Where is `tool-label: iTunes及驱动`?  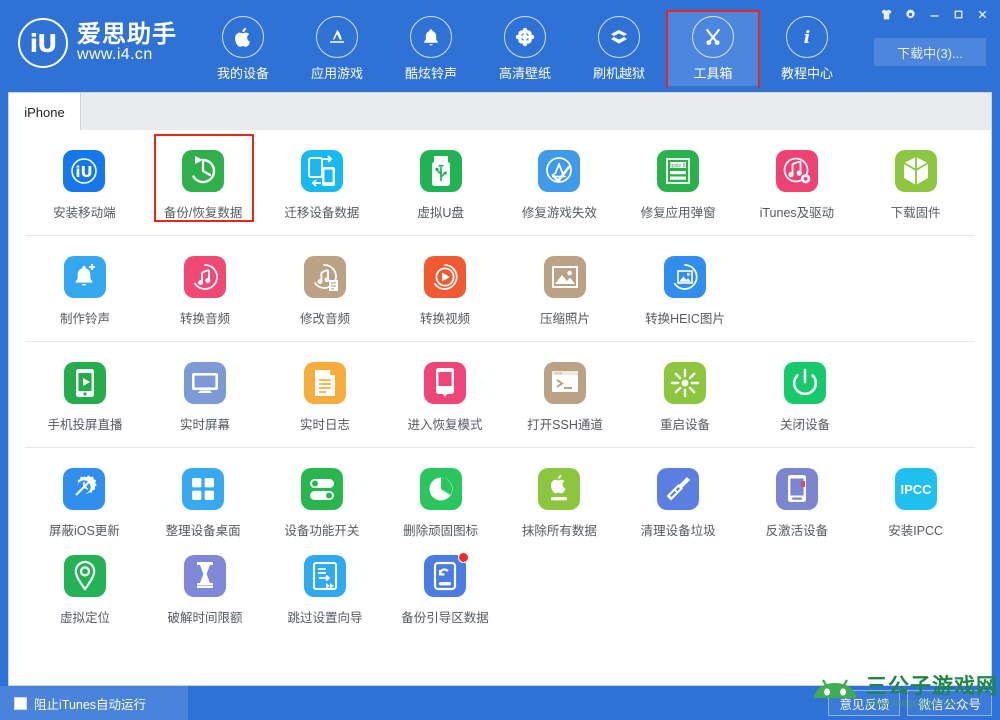 tool-label: iTunes及驱动 is located at coordinates (797, 213).